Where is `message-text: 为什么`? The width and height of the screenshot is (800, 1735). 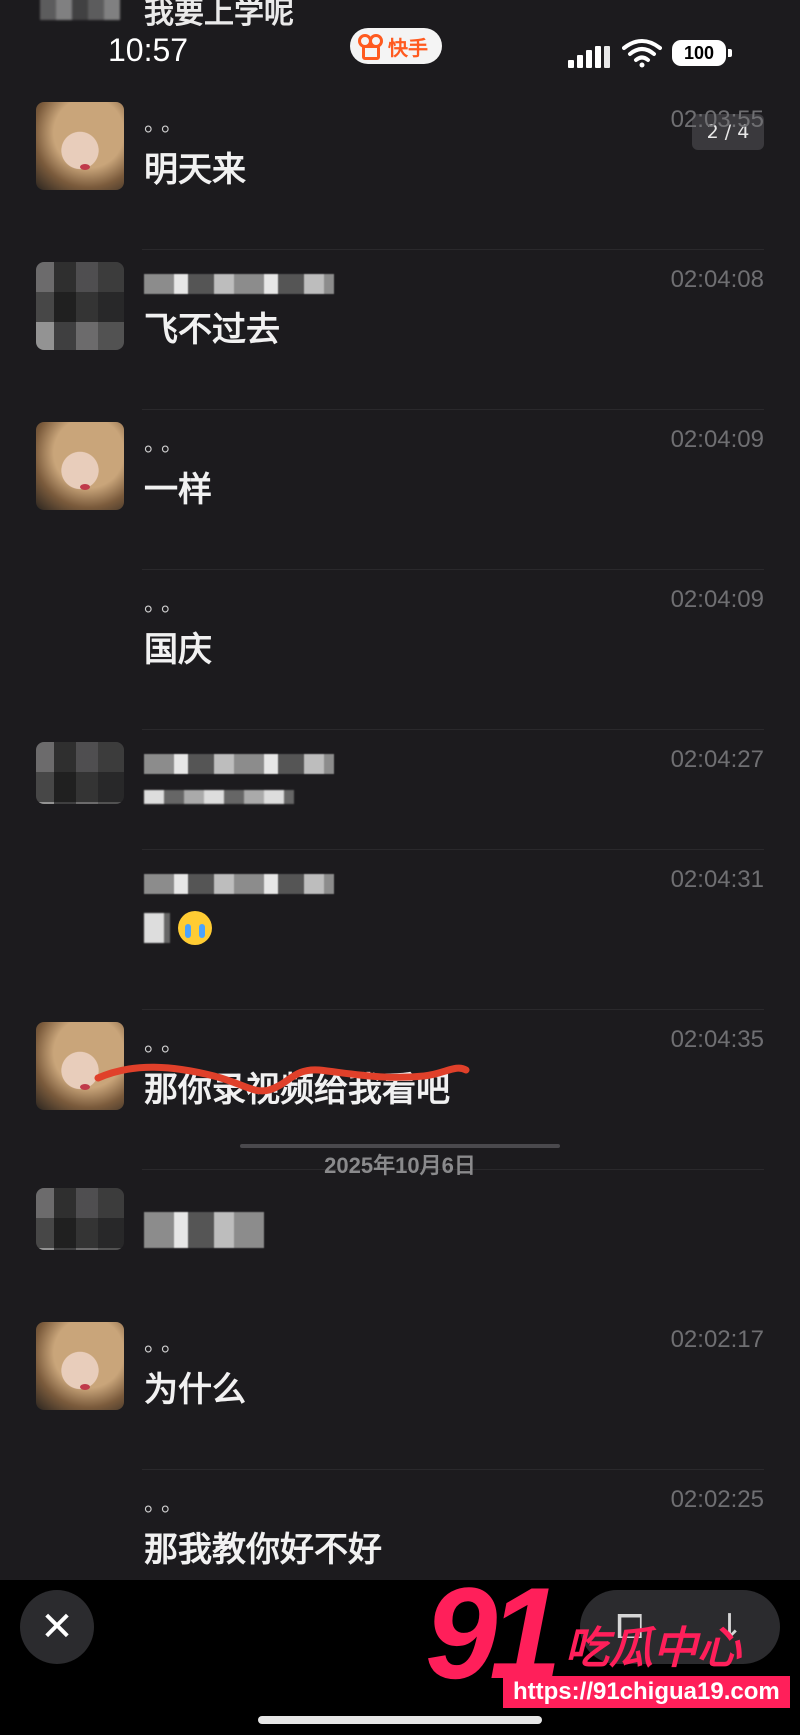 message-text: 为什么 is located at coordinates (195, 1390).